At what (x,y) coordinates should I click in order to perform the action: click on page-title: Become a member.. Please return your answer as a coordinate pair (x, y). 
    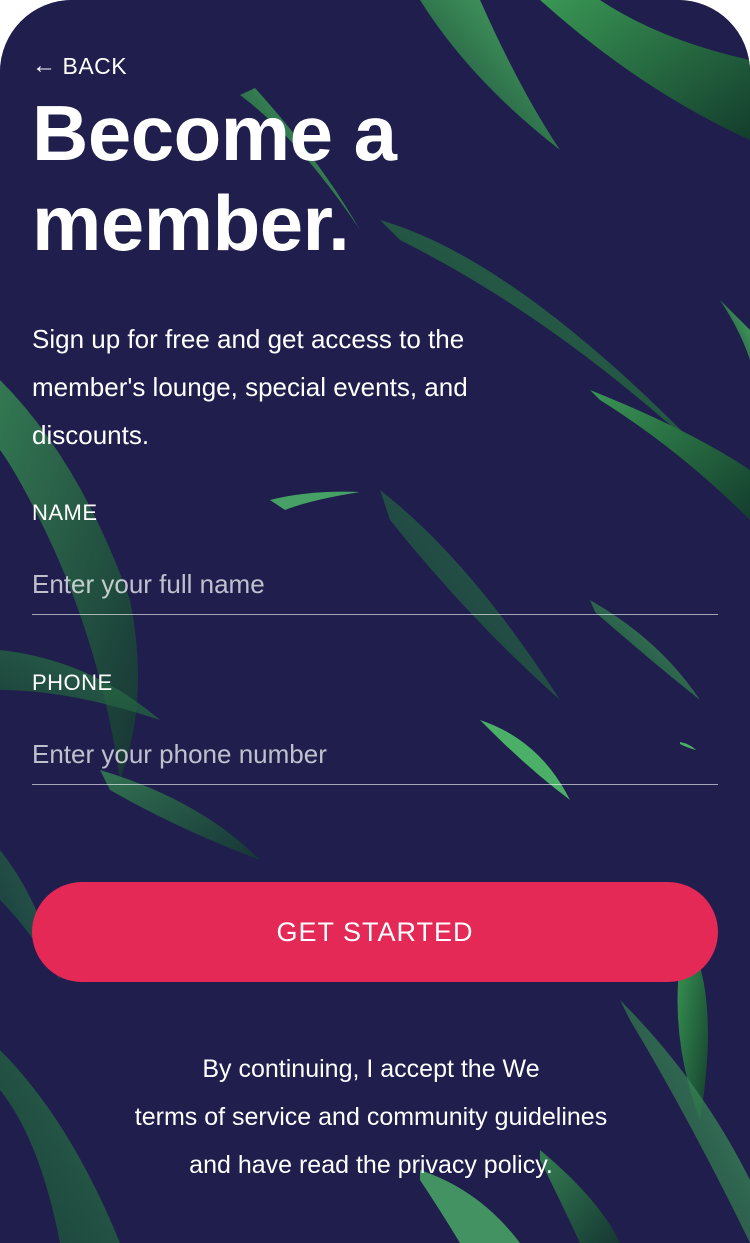
    Looking at the image, I should click on (214, 178).